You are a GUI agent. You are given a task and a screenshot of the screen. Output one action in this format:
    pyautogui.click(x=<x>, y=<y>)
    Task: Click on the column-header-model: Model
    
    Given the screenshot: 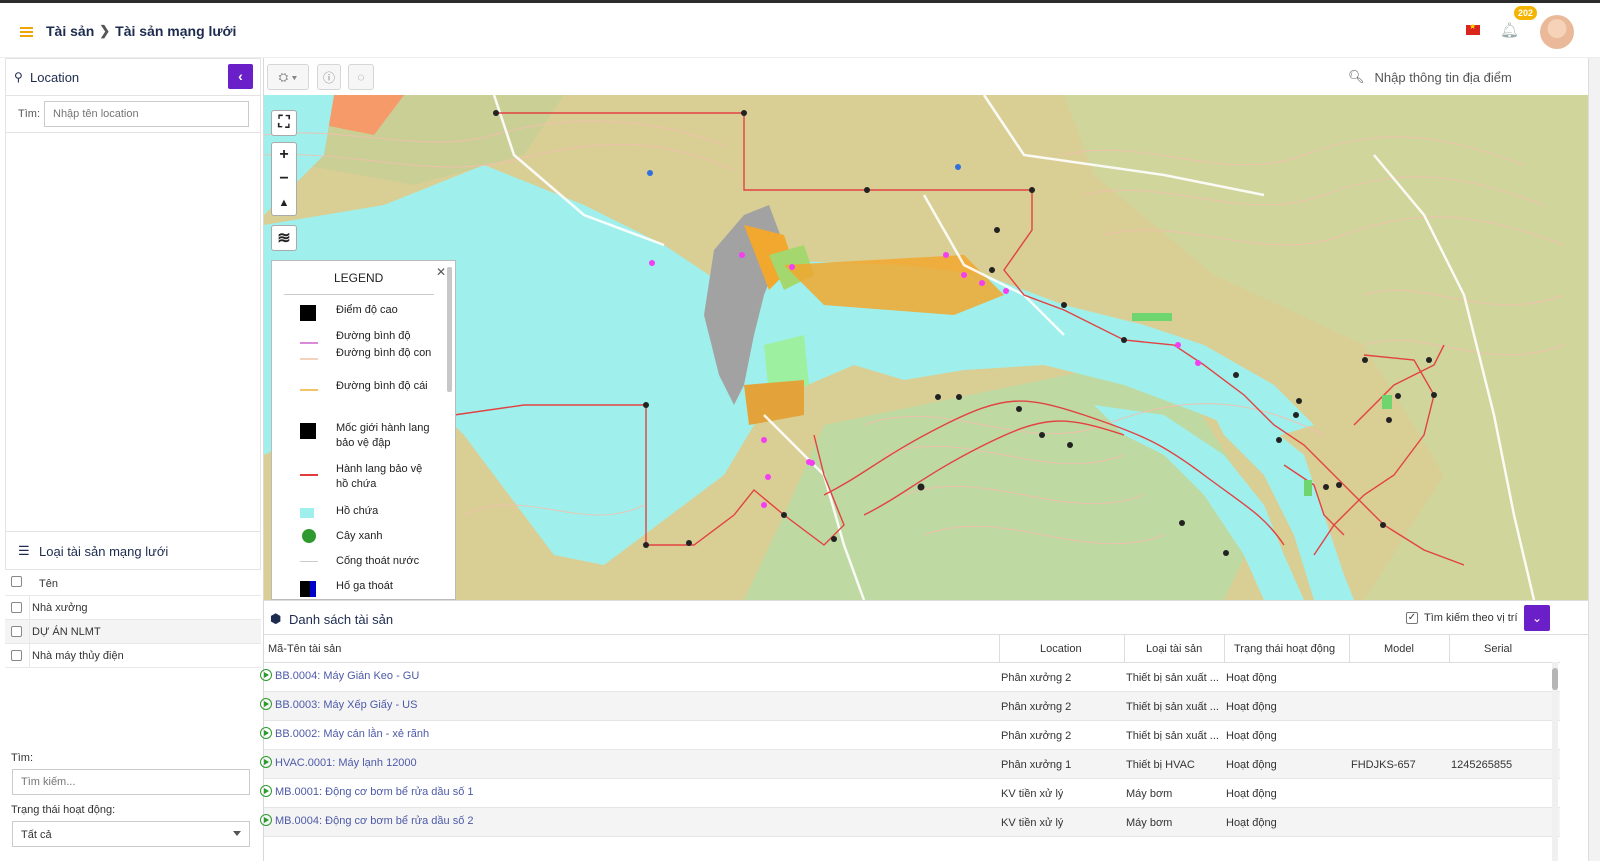 What is the action you would take?
    pyautogui.click(x=1399, y=649)
    